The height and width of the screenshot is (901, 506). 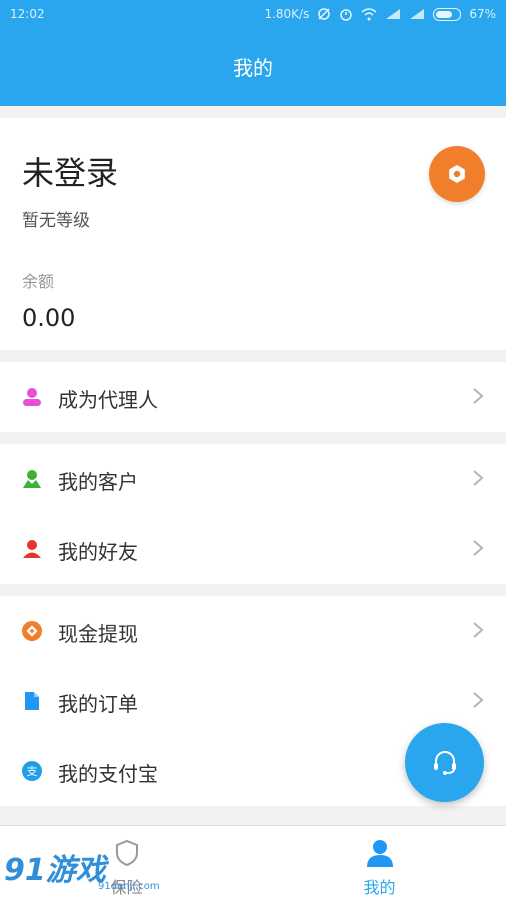 What do you see at coordinates (447, 14) in the screenshot?
I see `battery-icon` at bounding box center [447, 14].